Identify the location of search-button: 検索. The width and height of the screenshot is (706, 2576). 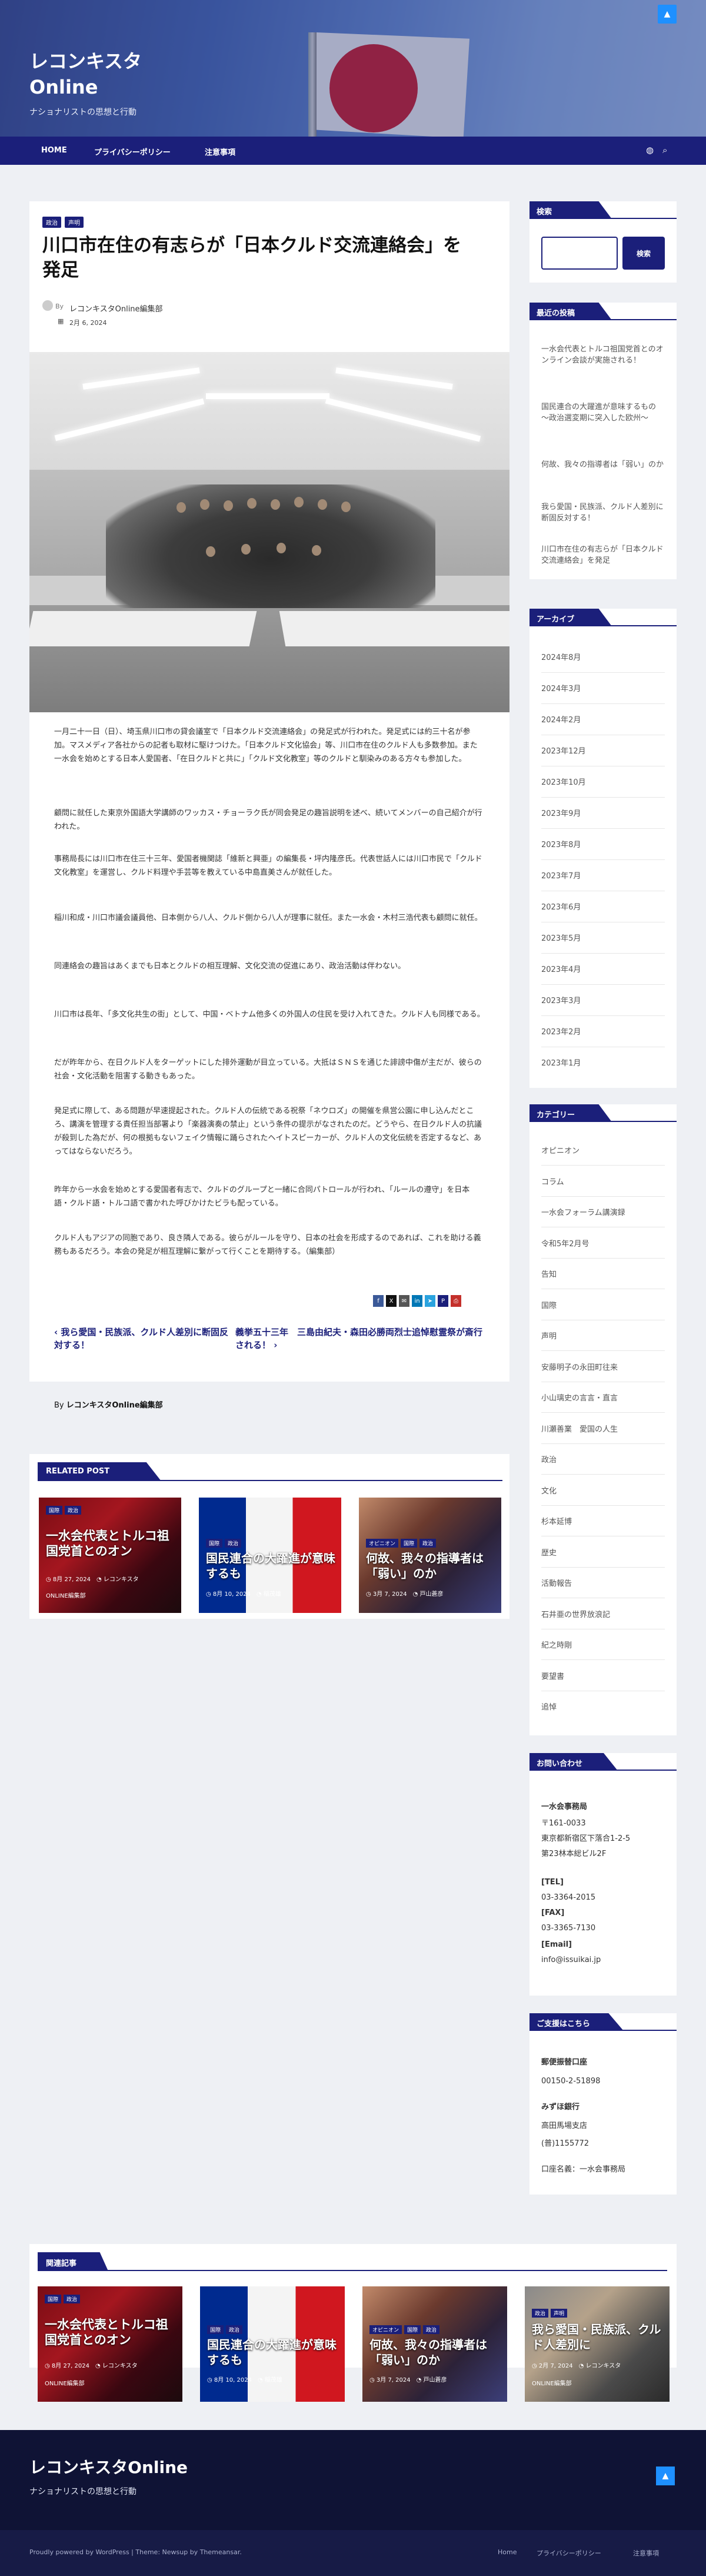
(644, 253).